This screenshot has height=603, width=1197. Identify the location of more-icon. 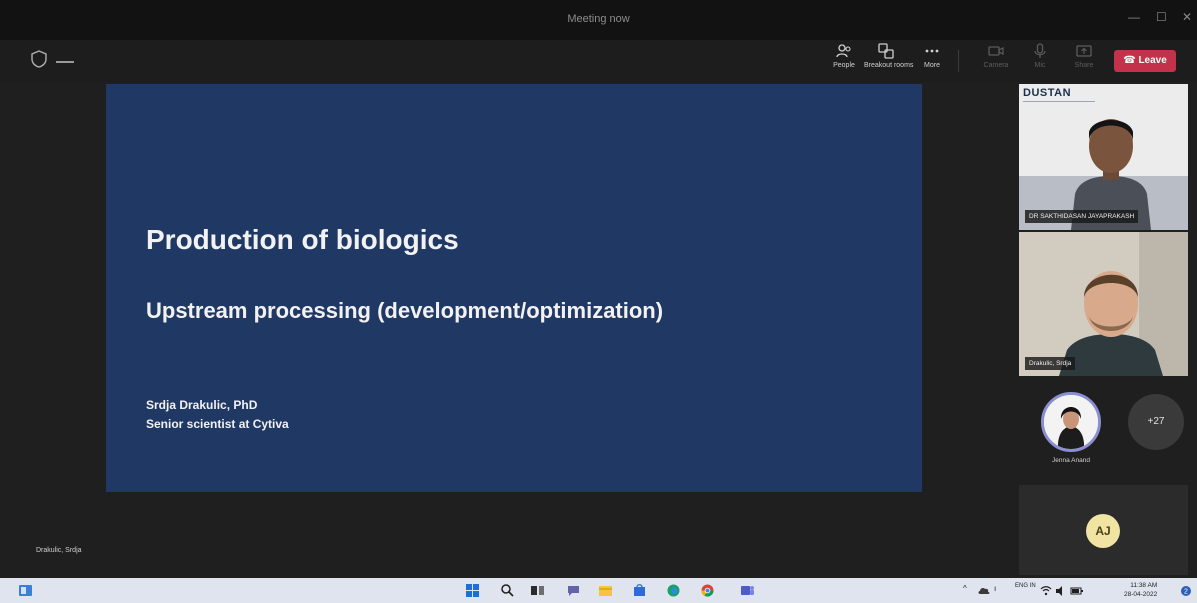
(932, 51).